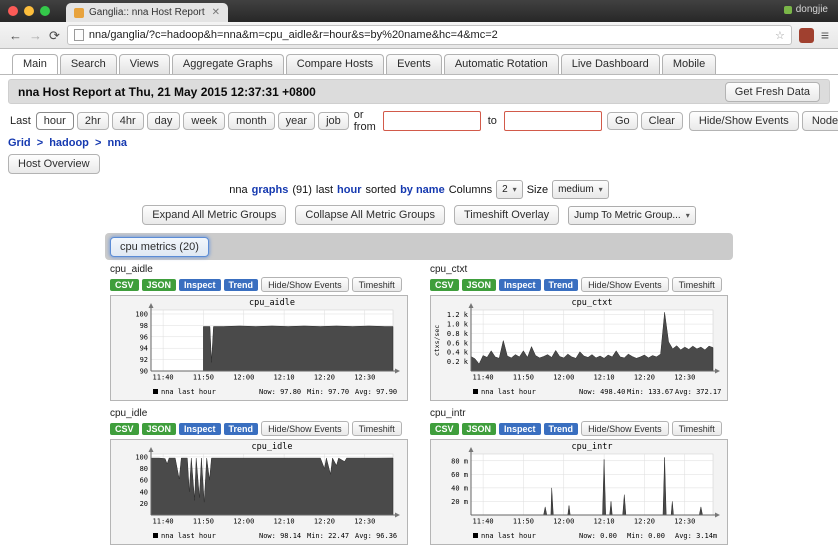  What do you see at coordinates (214, 215) in the screenshot?
I see `expand-all-button: Expand All Metric Groups` at bounding box center [214, 215].